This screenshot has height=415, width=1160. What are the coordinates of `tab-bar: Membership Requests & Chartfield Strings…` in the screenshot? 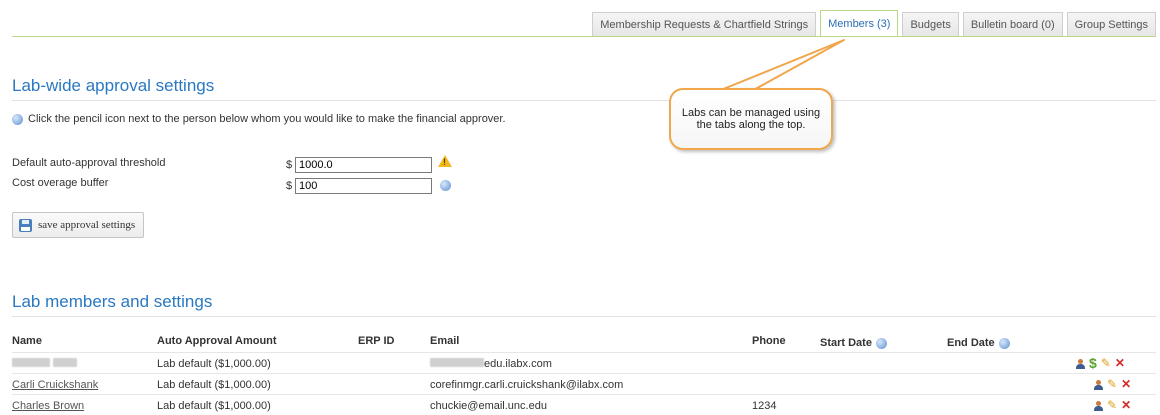 It's located at (874, 23).